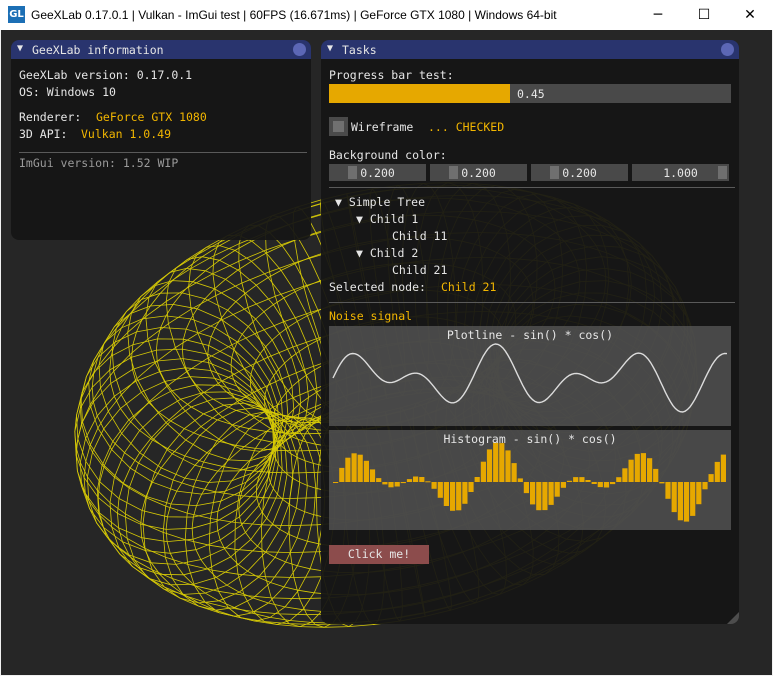  Describe the element at coordinates (750, 15) in the screenshot. I see `close-button: ✕` at that location.